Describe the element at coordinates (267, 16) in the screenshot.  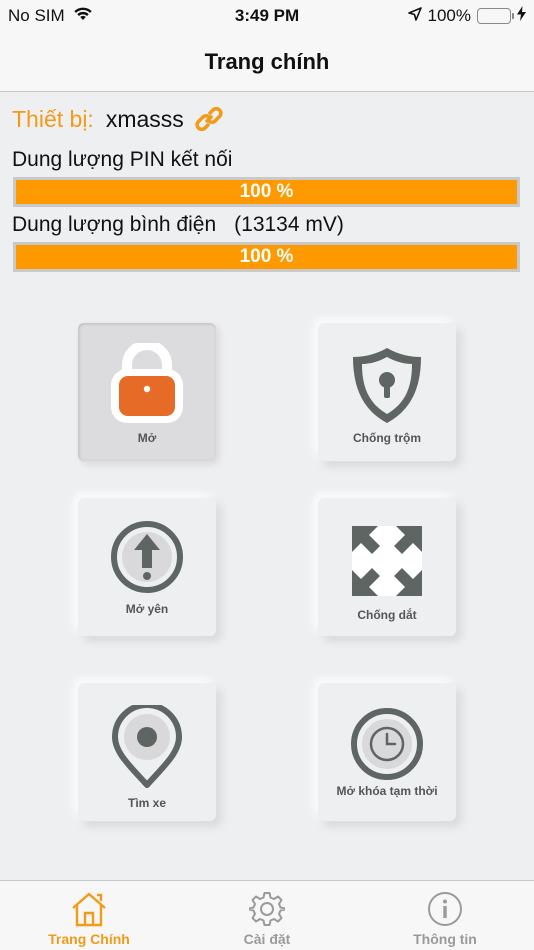
I see `status-bar: No SIM 3:49 PM 100%` at that location.